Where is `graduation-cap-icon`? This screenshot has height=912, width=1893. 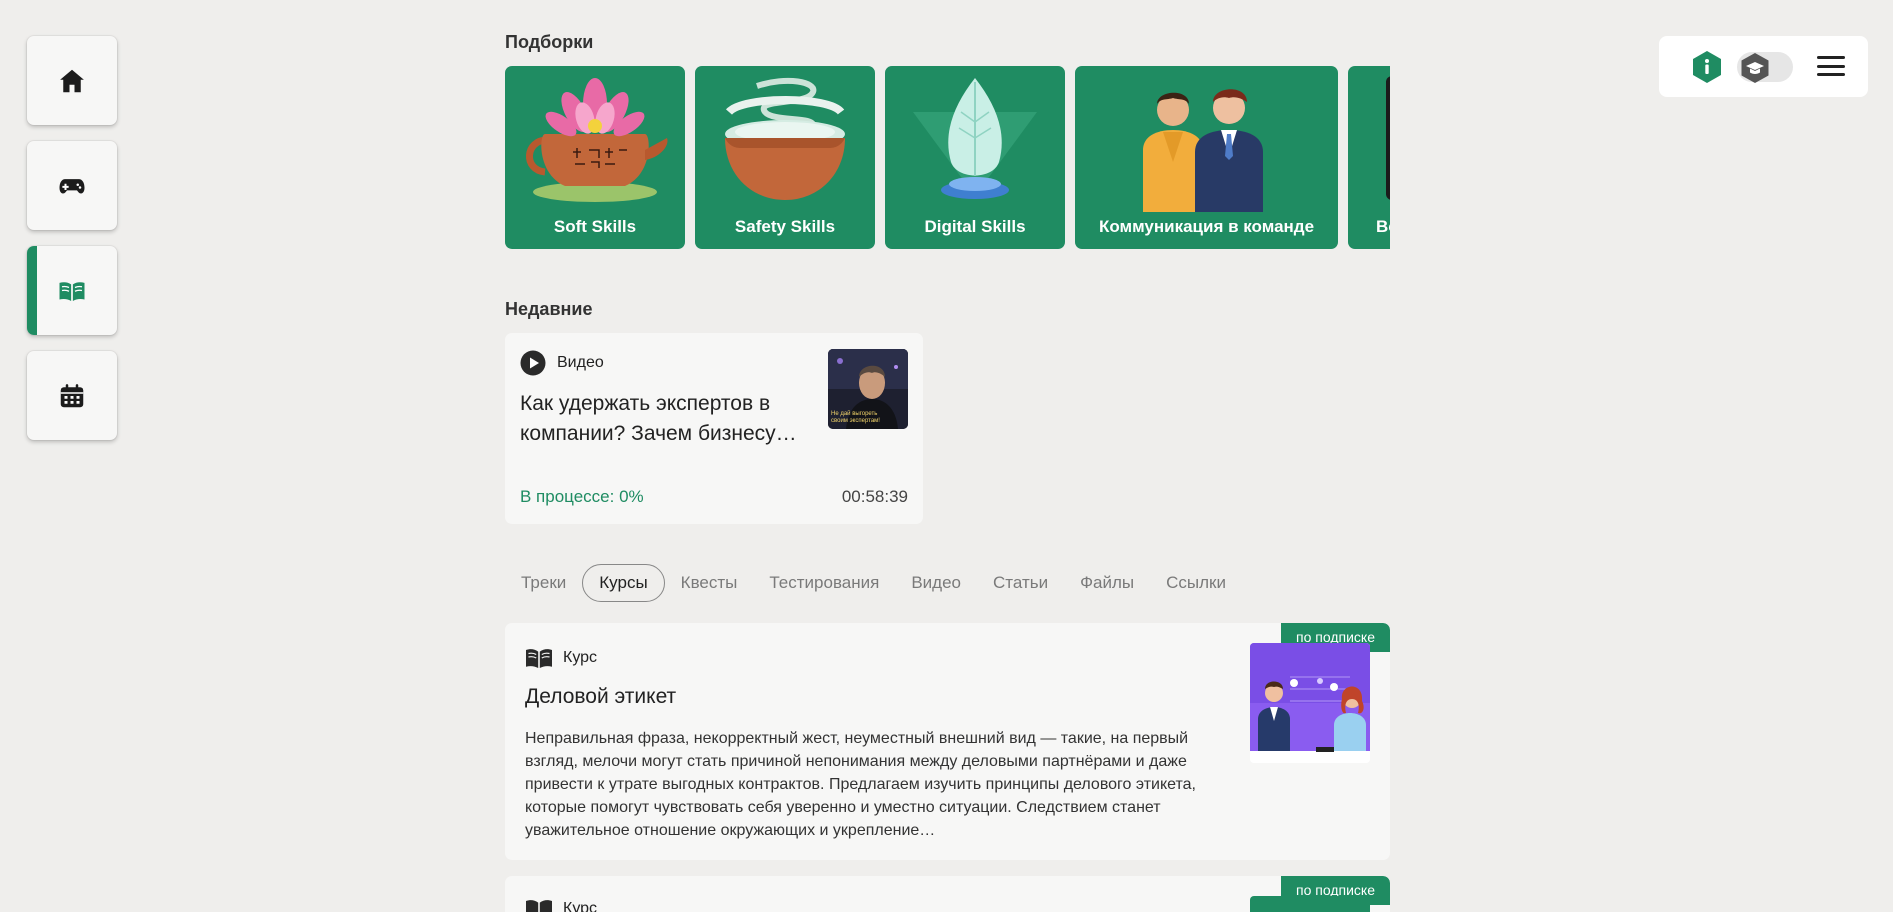 graduation-cap-icon is located at coordinates (1755, 68).